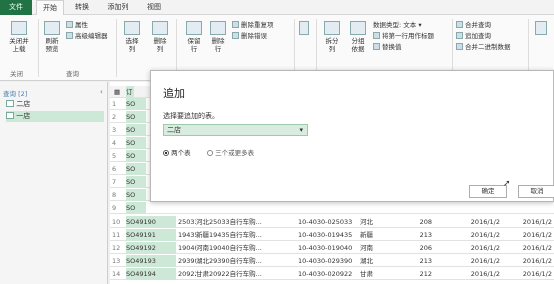 This screenshot has height=284, width=554. What do you see at coordinates (397, 25) in the screenshot?
I see `data-type-dropdown: 数据类型: 文本 ▾` at bounding box center [397, 25].